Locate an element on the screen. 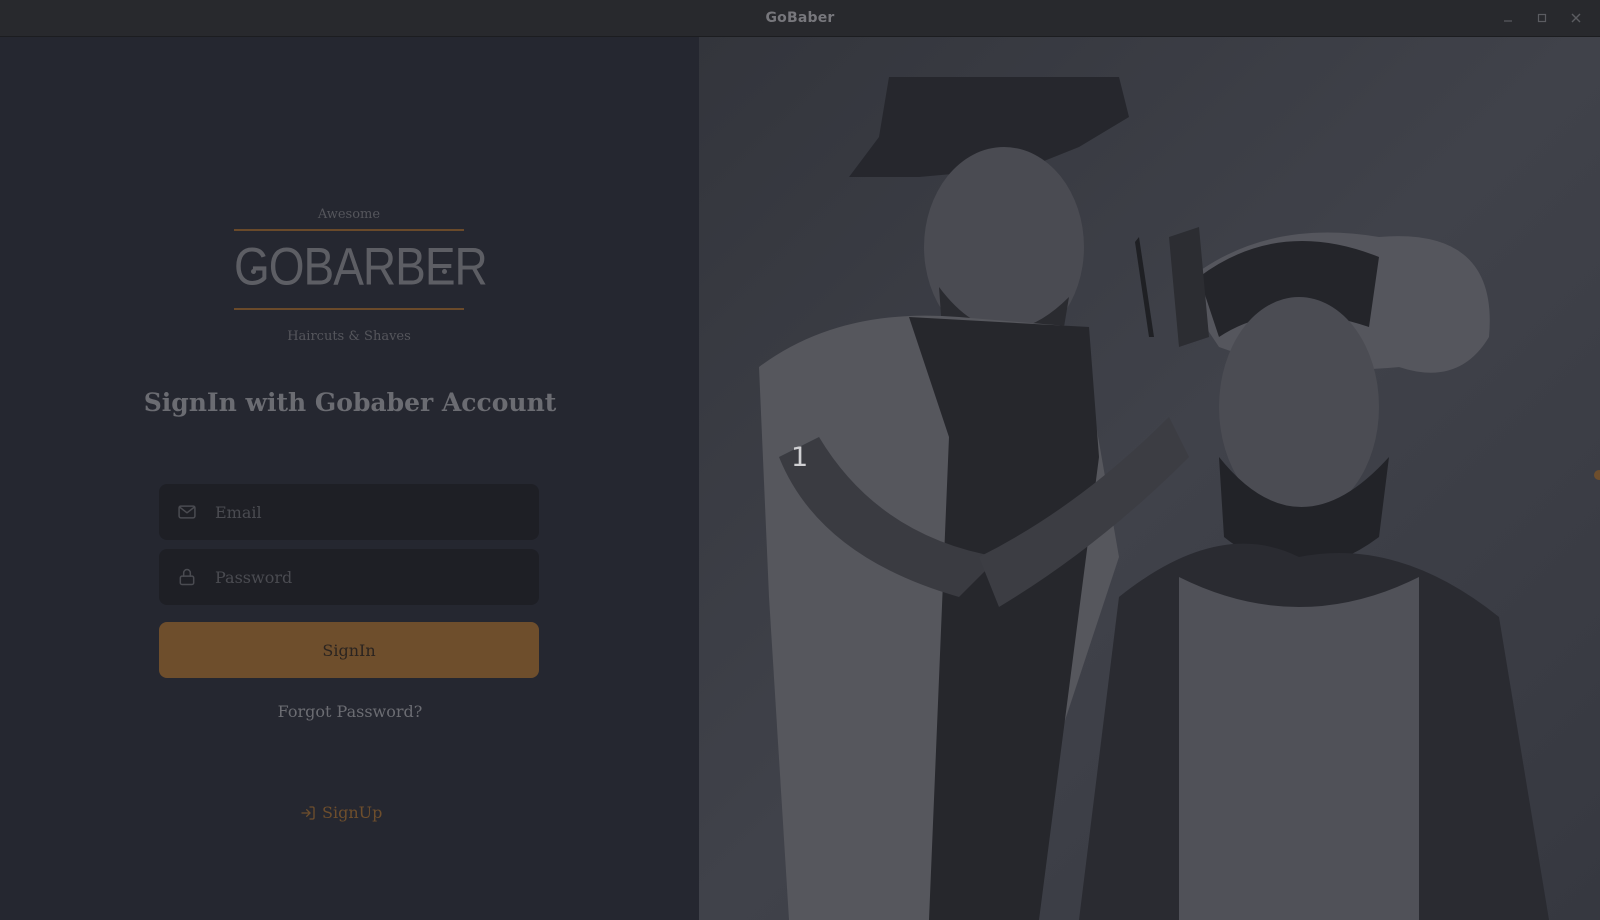 This screenshot has width=1600, height=920. signin-button: SignIn is located at coordinates (349, 650).